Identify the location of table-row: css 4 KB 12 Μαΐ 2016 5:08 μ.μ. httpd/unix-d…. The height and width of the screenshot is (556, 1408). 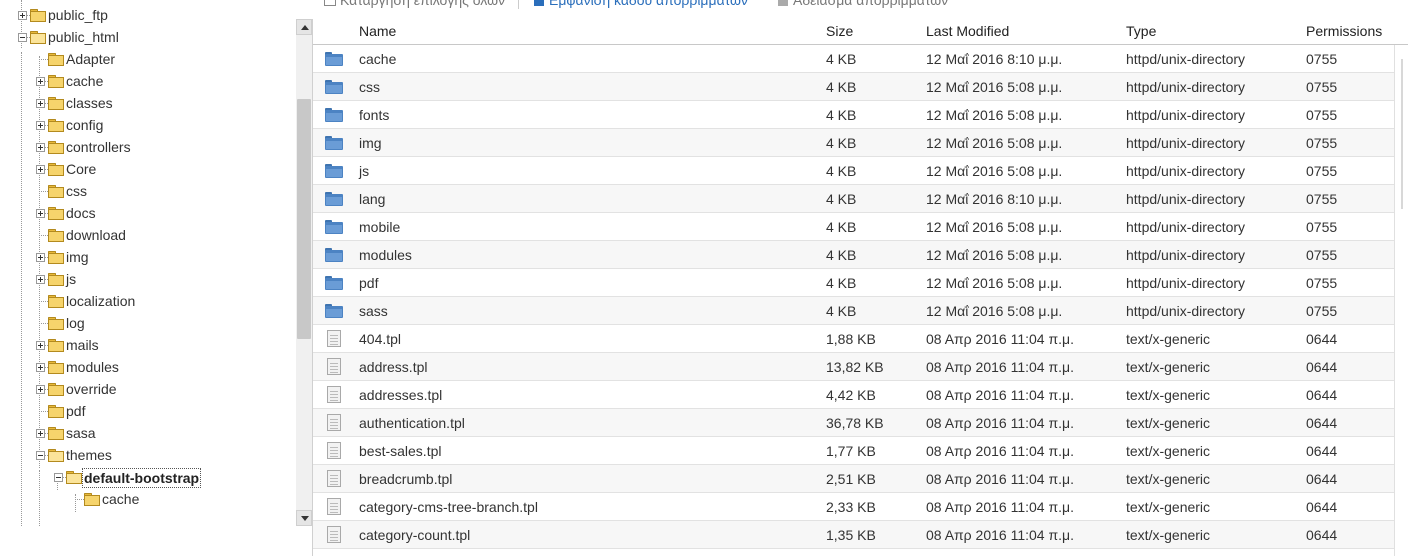
(854, 87).